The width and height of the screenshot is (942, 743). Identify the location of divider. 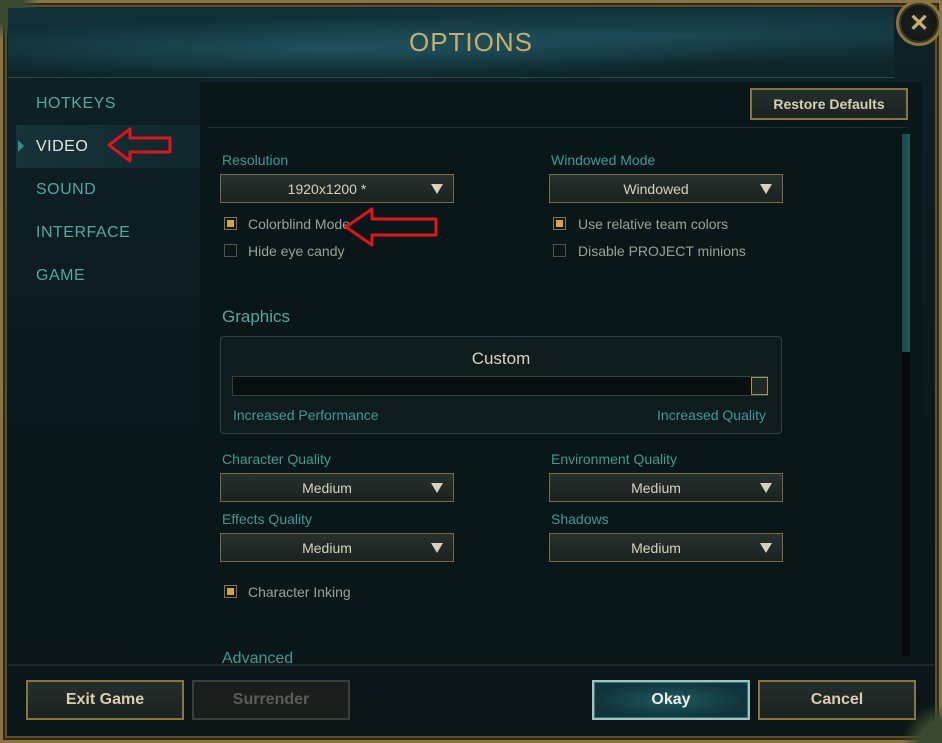
(558, 127).